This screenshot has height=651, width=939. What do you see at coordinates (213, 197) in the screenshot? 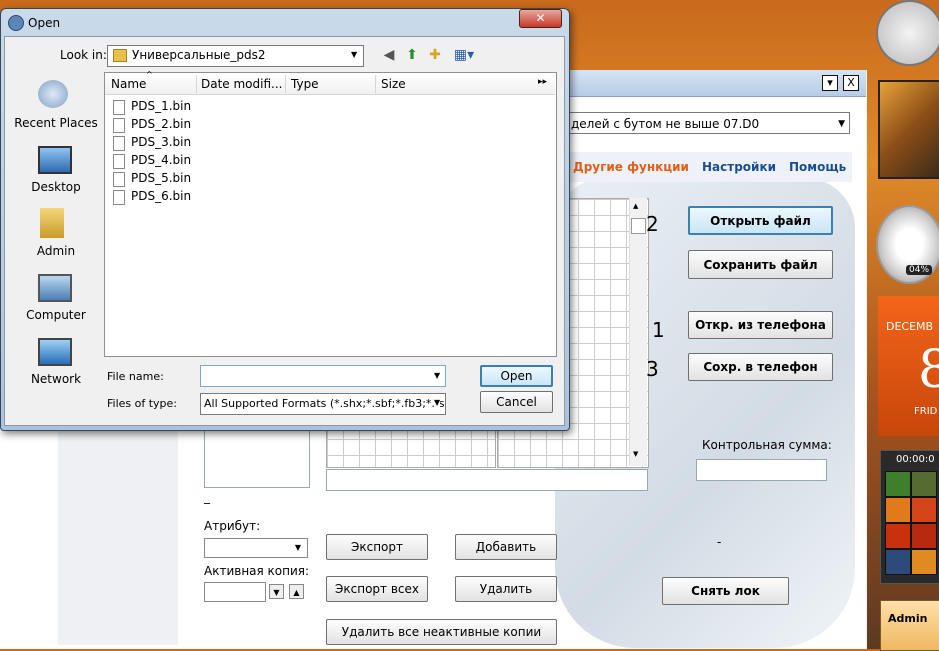
I see `file-item: PDS_6.bin` at bounding box center [213, 197].